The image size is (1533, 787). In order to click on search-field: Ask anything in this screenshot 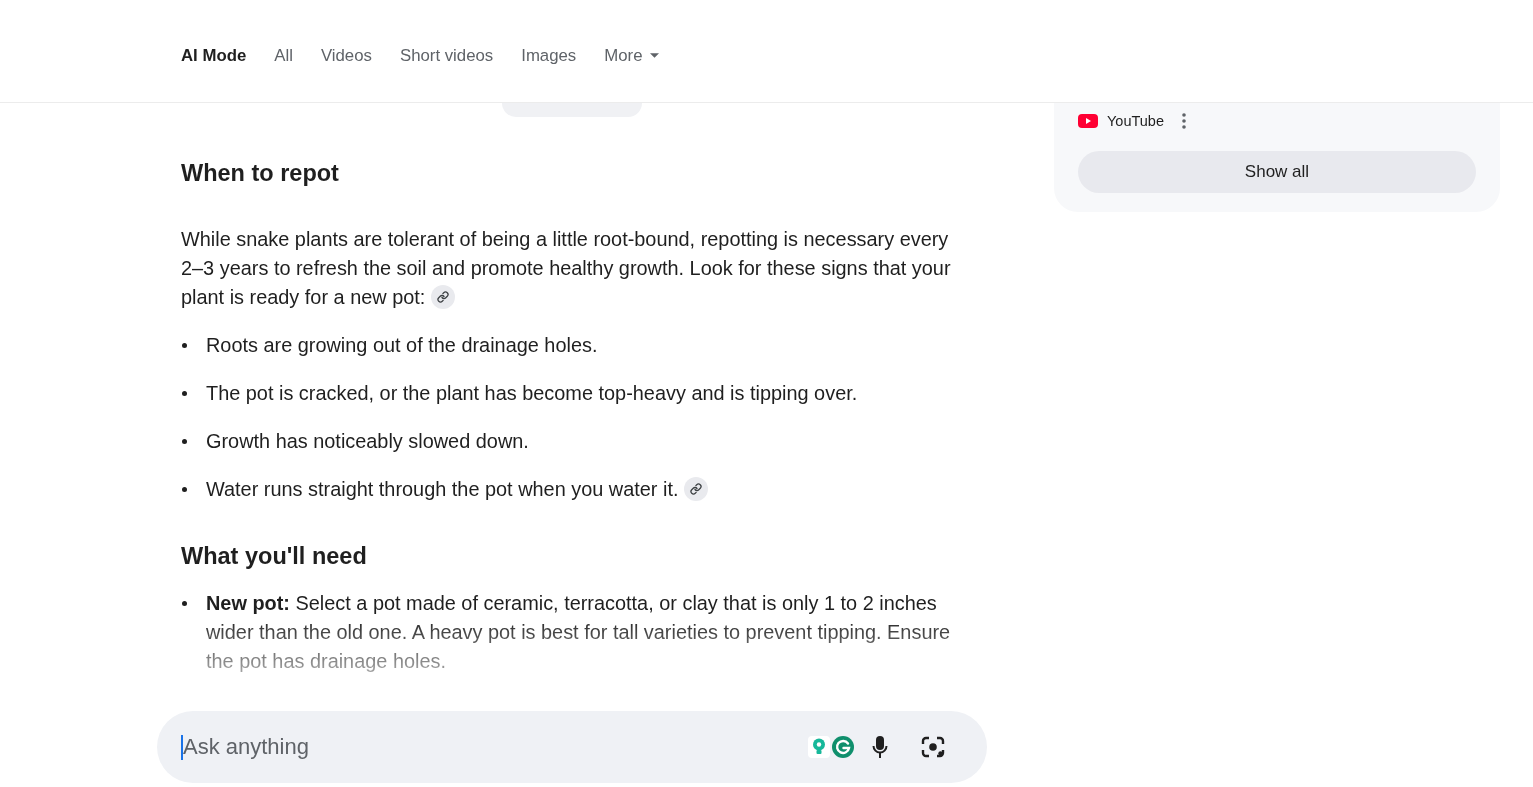, I will do `click(572, 747)`.